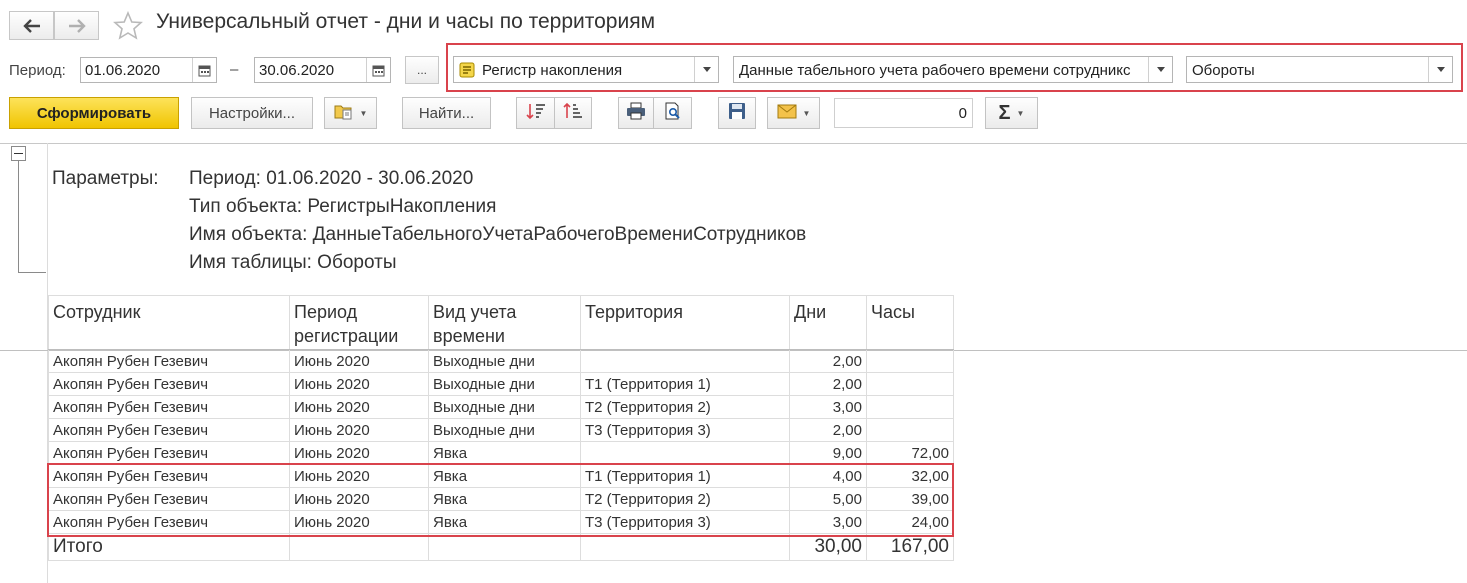  What do you see at coordinates (322, 70) in the screenshot?
I see `period-to-field: 30.06.2020` at bounding box center [322, 70].